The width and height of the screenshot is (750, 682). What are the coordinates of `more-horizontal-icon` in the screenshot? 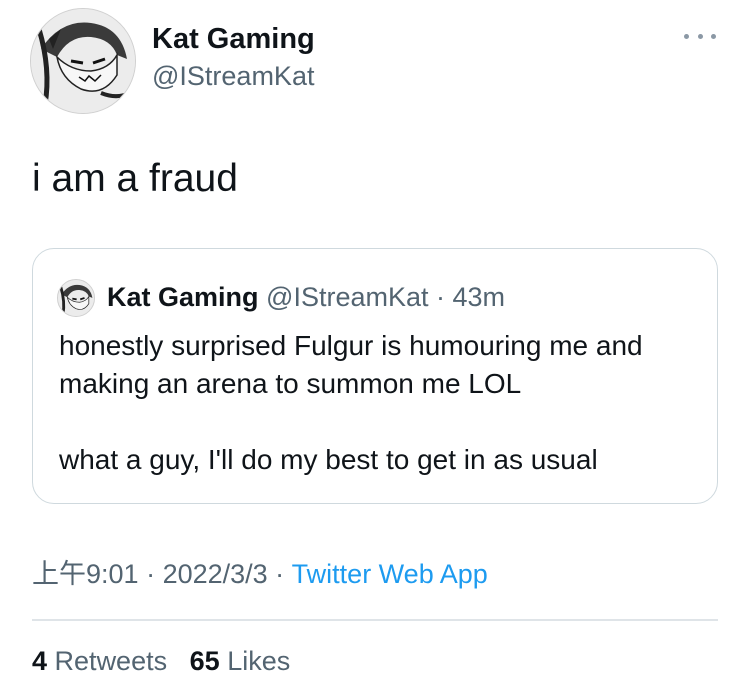 It's located at (686, 36).